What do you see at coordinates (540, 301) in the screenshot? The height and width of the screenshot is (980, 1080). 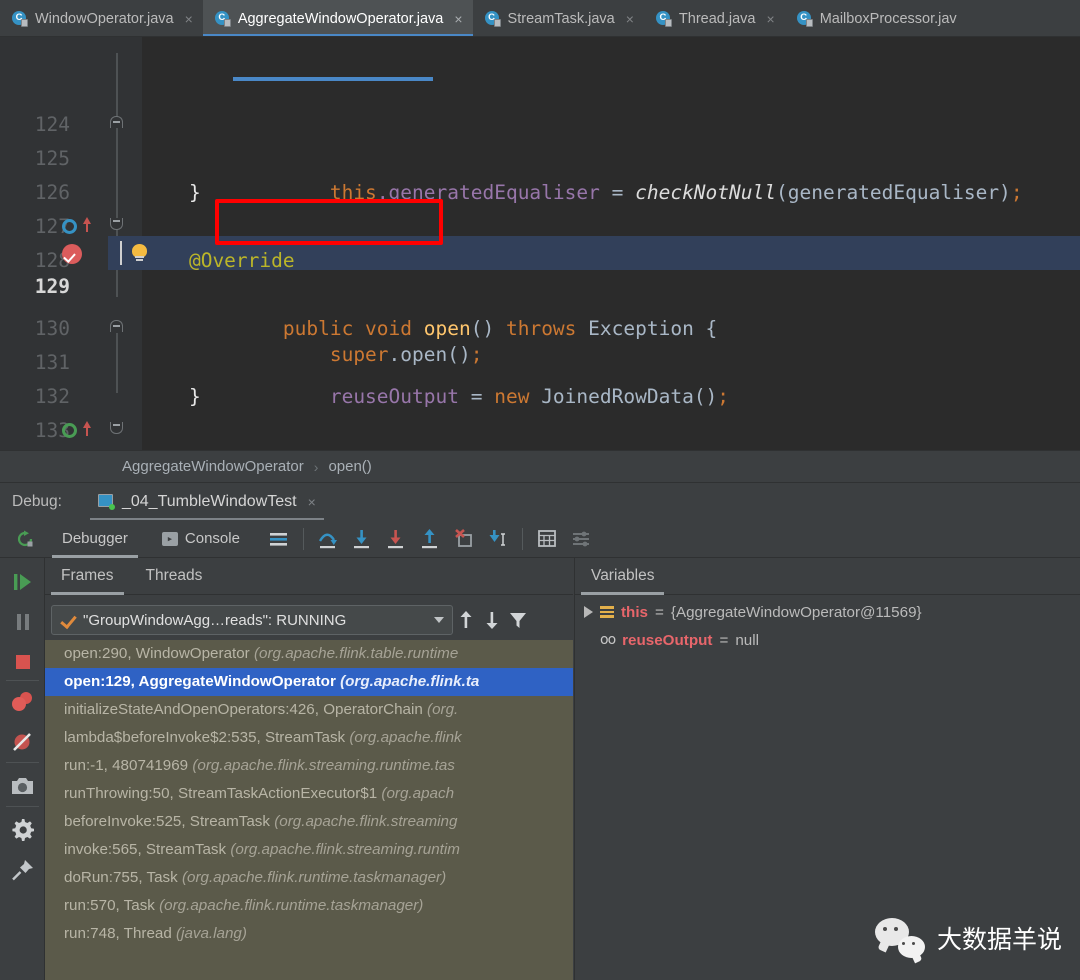 I see `code-line-129: 129 super.open();` at bounding box center [540, 301].